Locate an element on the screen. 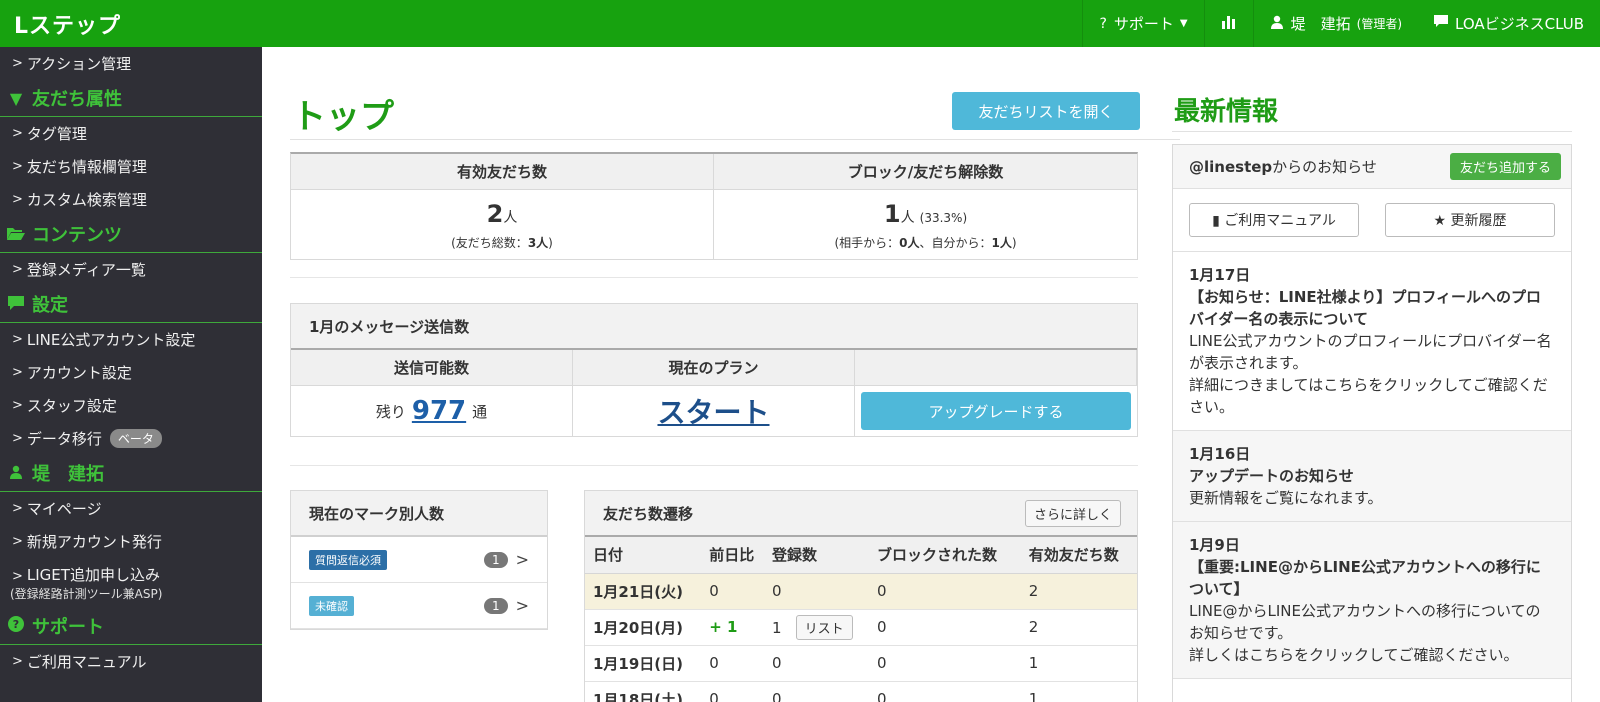  sidebar-item-label: 新規アカウント発行 is located at coordinates (94, 542).